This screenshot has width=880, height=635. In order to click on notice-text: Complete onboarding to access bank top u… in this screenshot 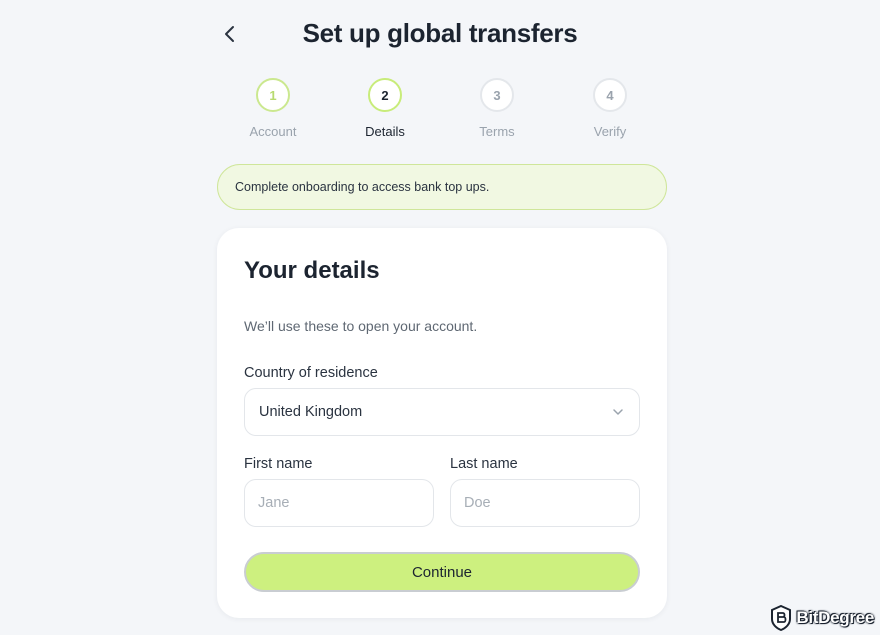, I will do `click(362, 187)`.